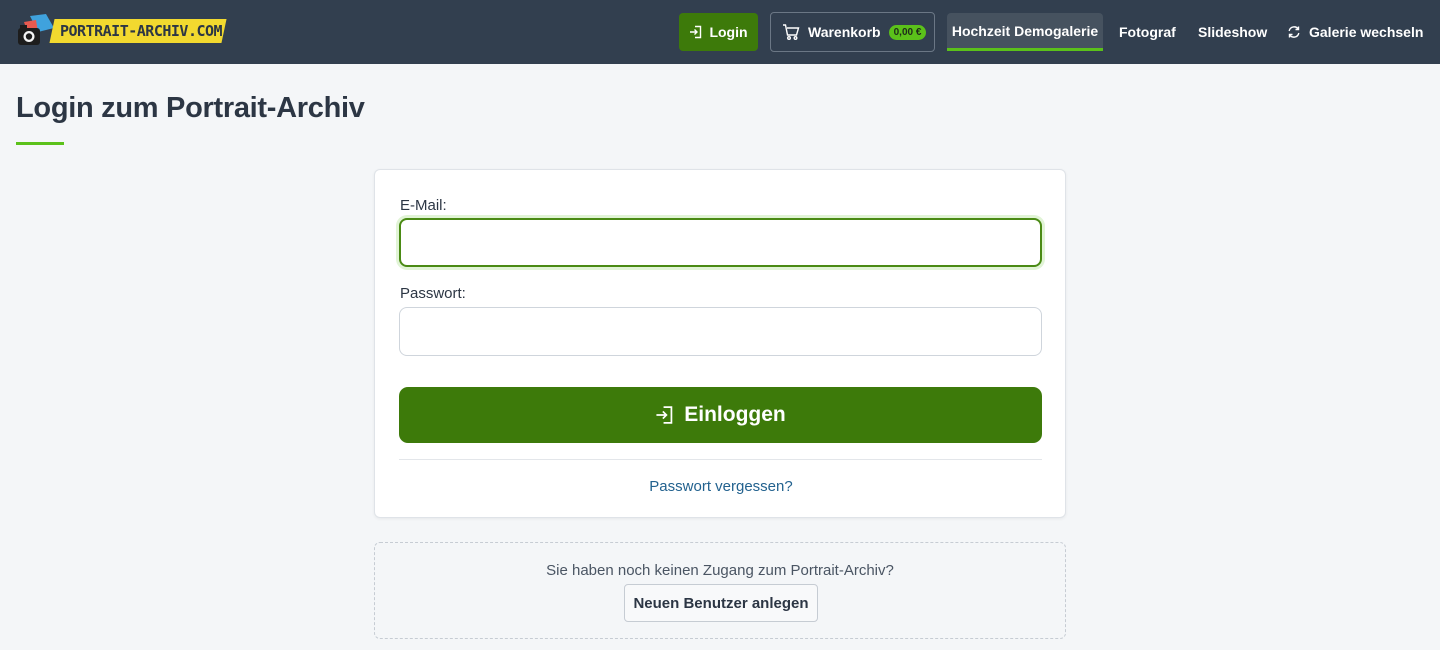  What do you see at coordinates (720, 331) in the screenshot?
I see `password-field` at bounding box center [720, 331].